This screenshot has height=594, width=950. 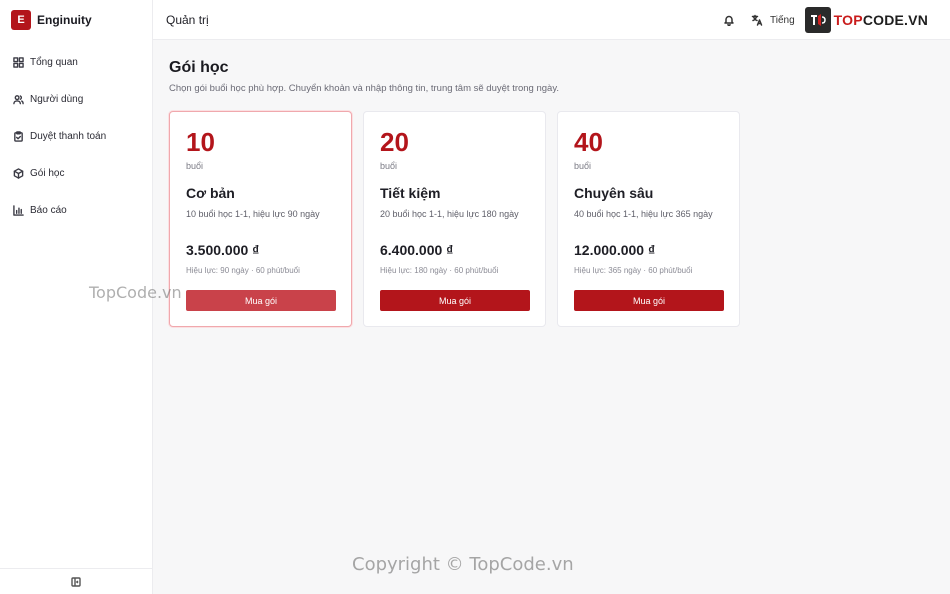 I want to click on notifications-button, so click(x=729, y=20).